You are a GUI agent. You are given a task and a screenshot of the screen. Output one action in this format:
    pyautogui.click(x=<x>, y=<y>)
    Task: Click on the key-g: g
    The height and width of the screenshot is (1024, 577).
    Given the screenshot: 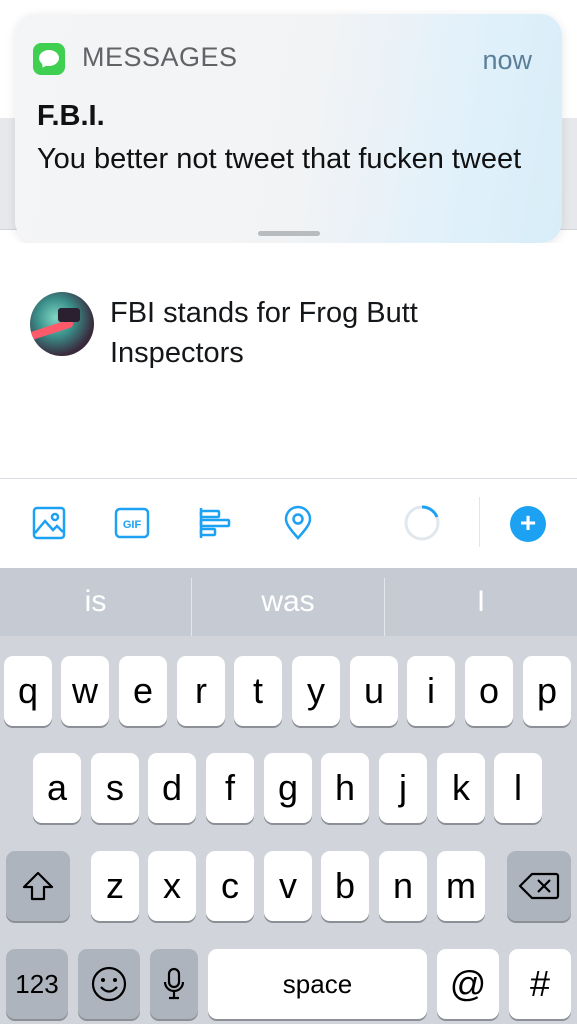 What is the action you would take?
    pyautogui.click(x=288, y=788)
    